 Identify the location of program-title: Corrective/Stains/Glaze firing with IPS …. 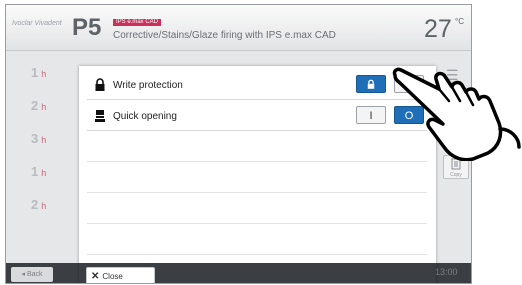
(224, 35).